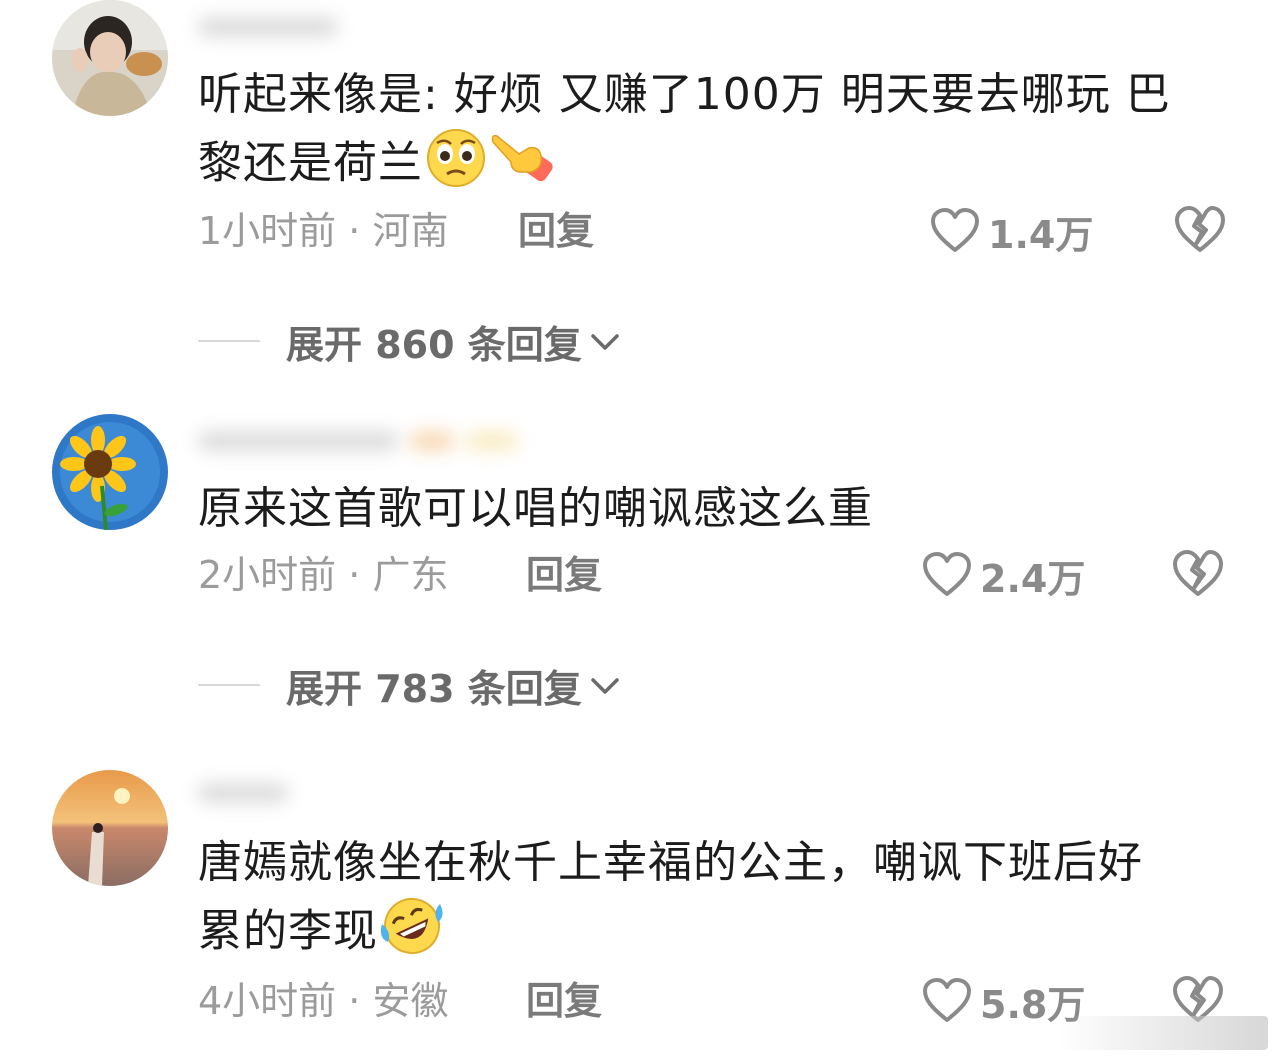 This screenshot has height=1058, width=1280. What do you see at coordinates (535, 508) in the screenshot?
I see `comment-text: 原来这首歌可以唱的嘲讽感这么重` at bounding box center [535, 508].